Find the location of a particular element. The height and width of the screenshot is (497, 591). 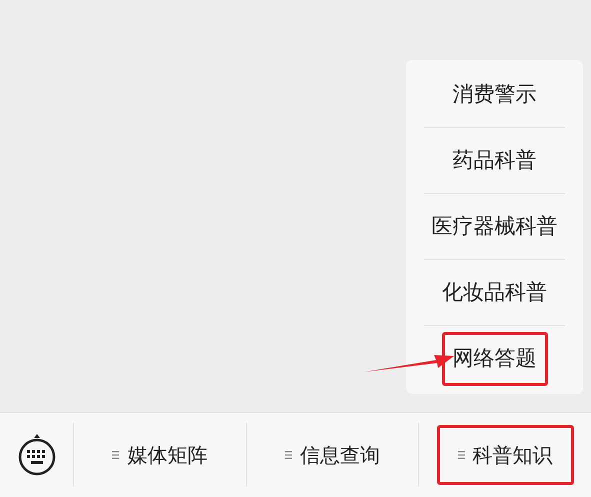

submenu-item: 医疗器械科普 is located at coordinates (494, 227).